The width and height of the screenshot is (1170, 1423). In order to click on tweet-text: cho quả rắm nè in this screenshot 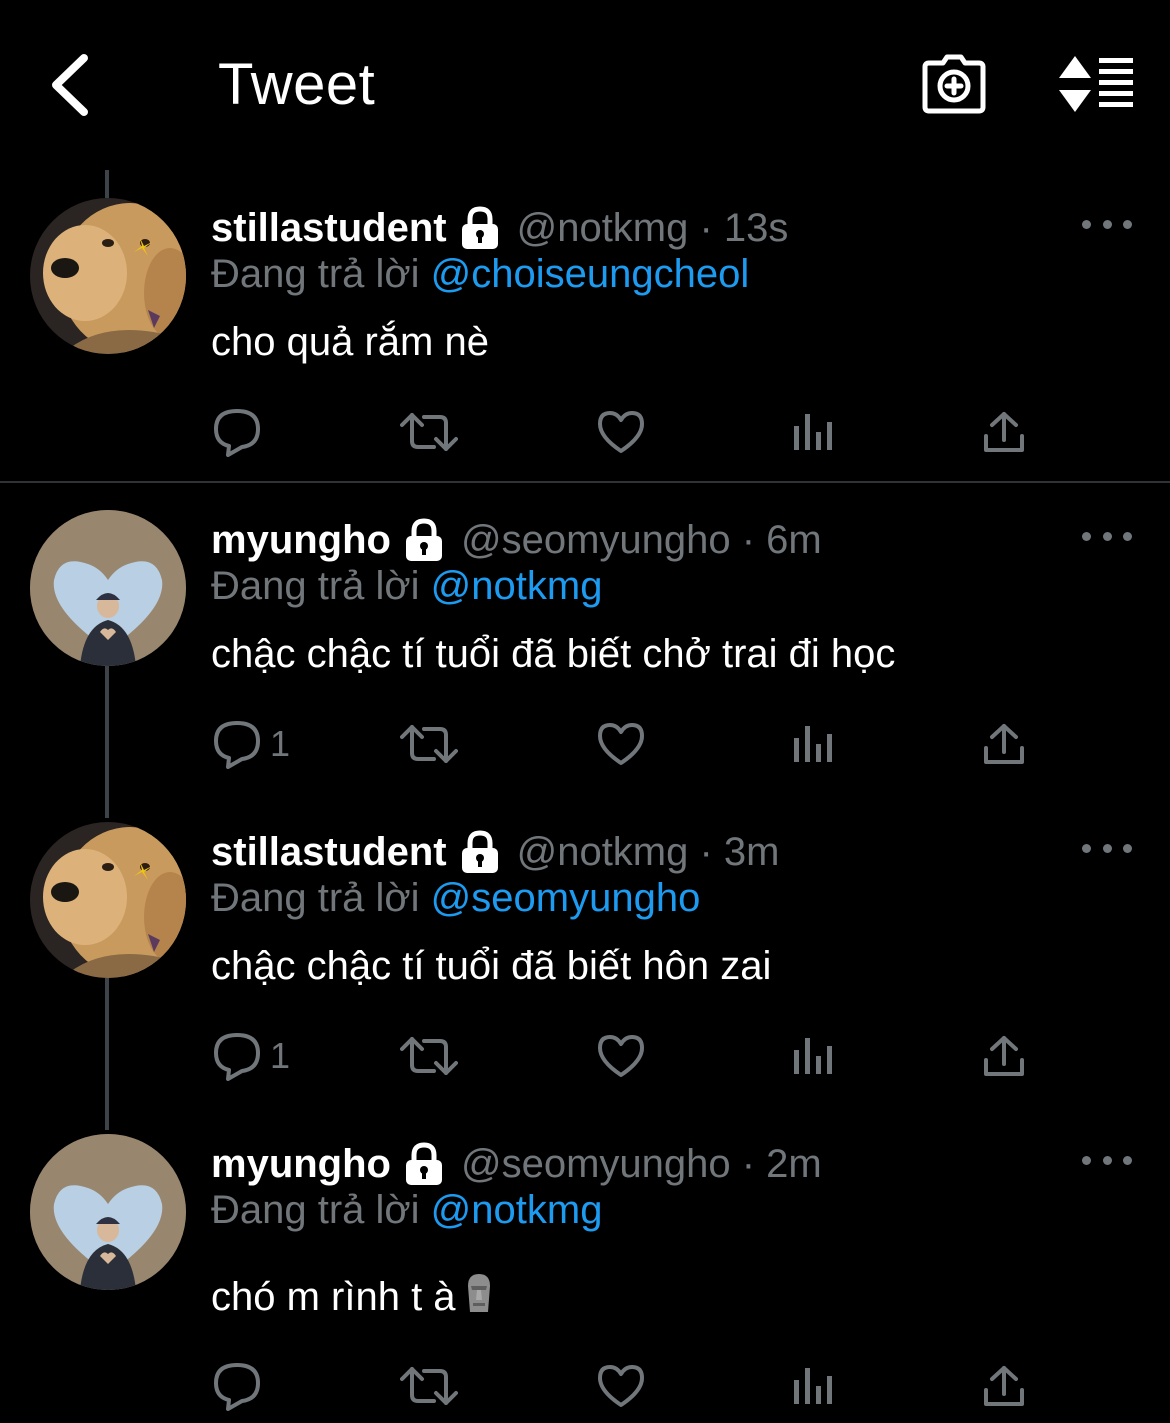, I will do `click(350, 342)`.